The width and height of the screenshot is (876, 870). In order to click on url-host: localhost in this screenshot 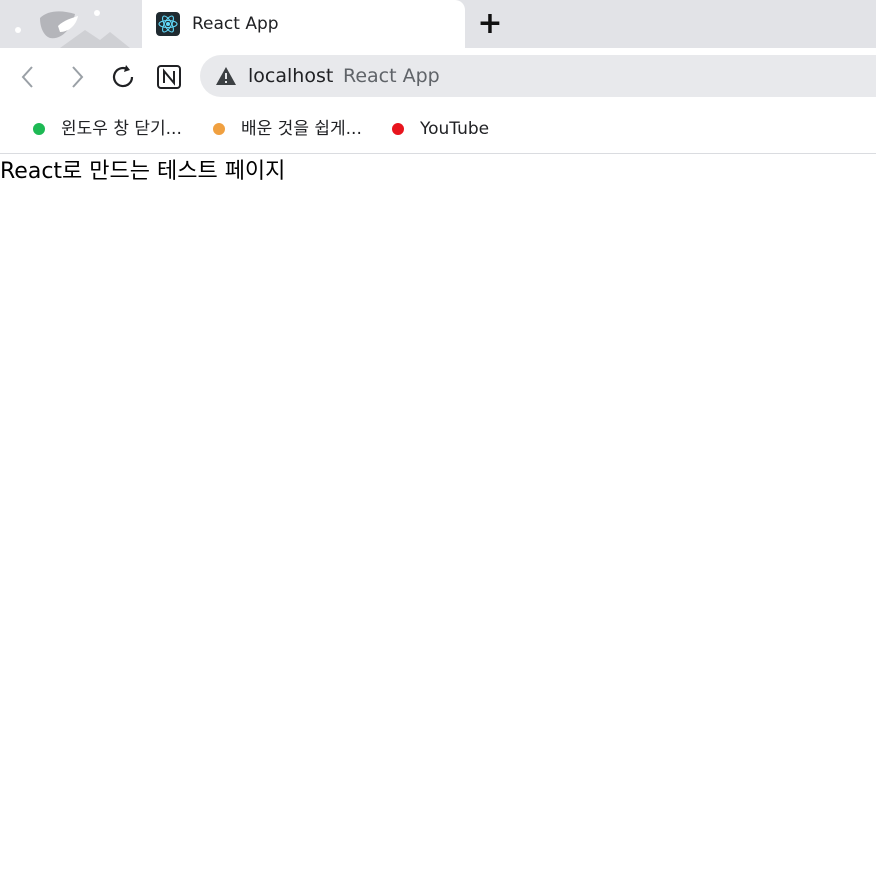, I will do `click(291, 76)`.